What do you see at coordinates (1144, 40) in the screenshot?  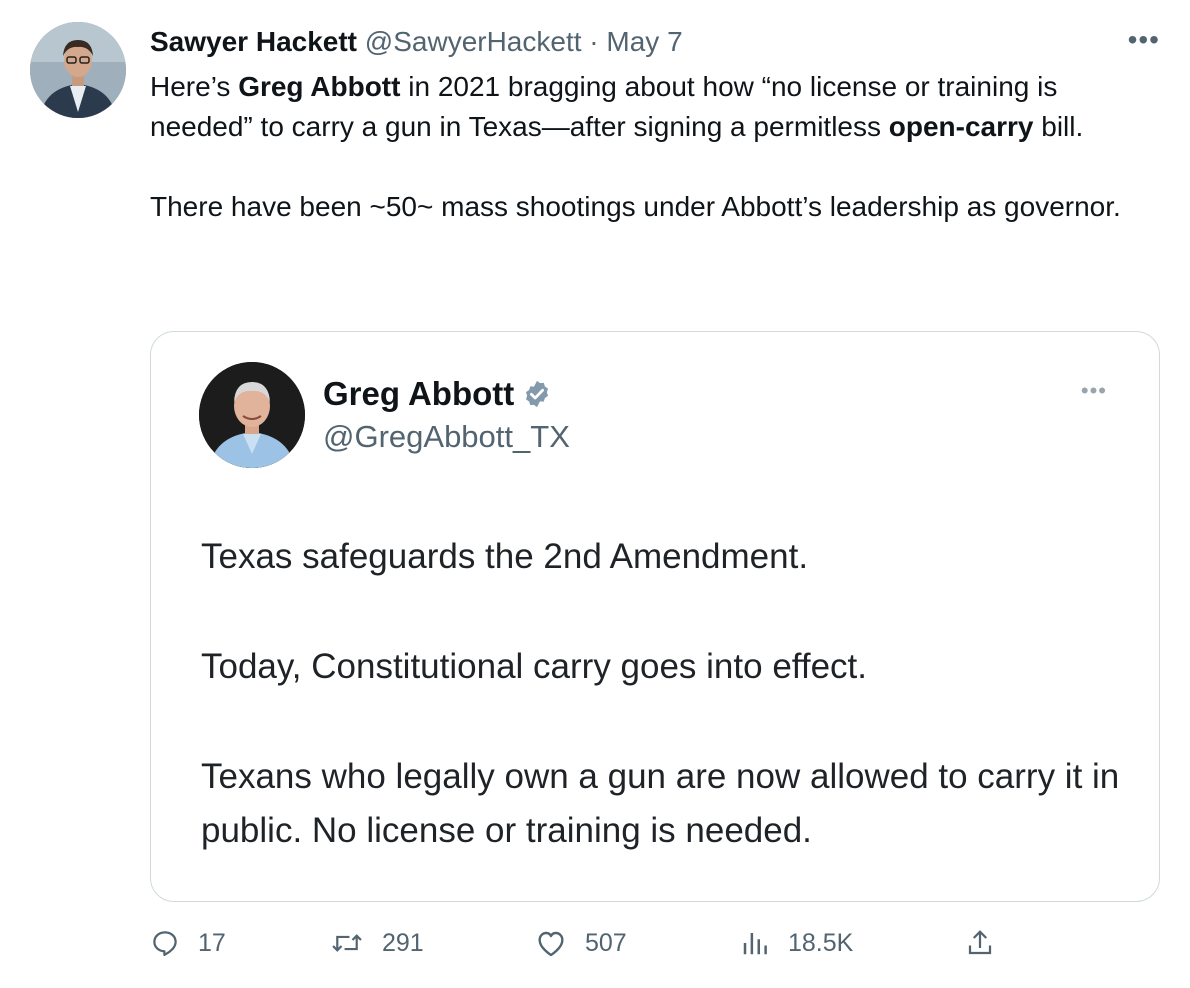 I see `more-options-icon: •••` at bounding box center [1144, 40].